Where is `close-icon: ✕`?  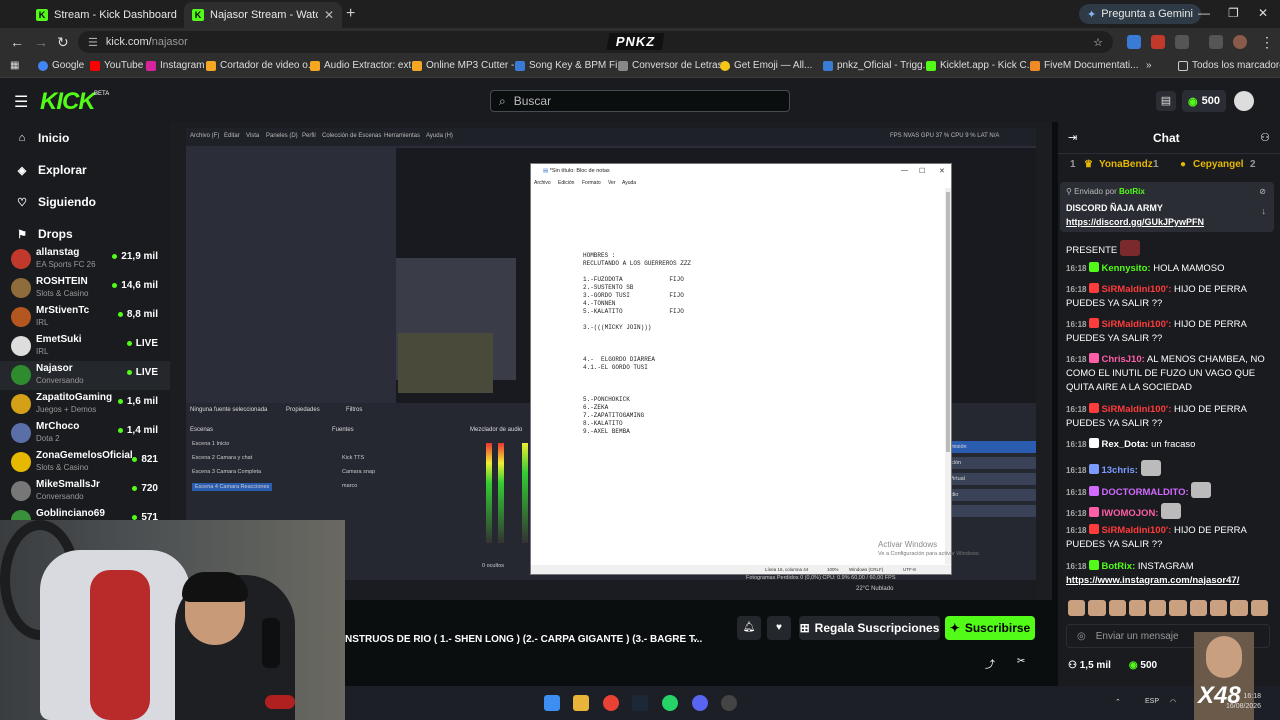 close-icon: ✕ is located at coordinates (329, 15).